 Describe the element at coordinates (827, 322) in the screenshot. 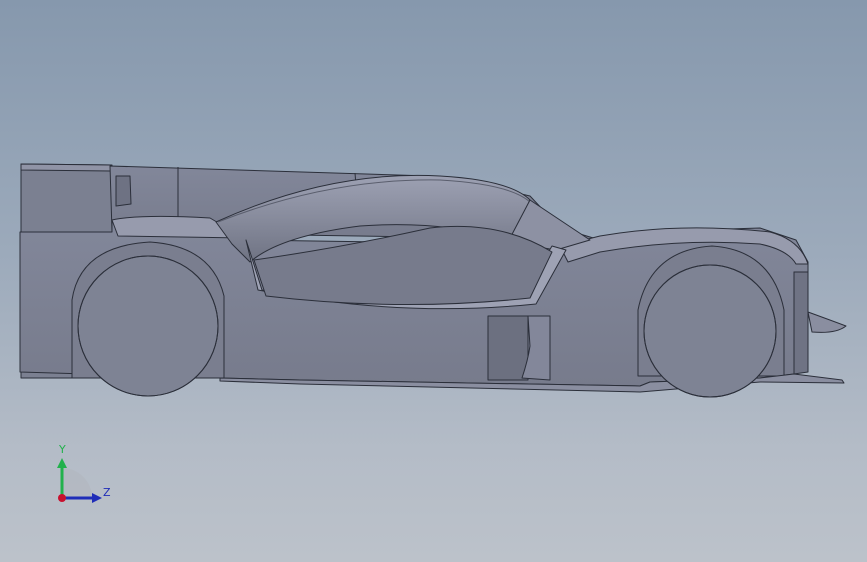

I see `nose-fin` at that location.